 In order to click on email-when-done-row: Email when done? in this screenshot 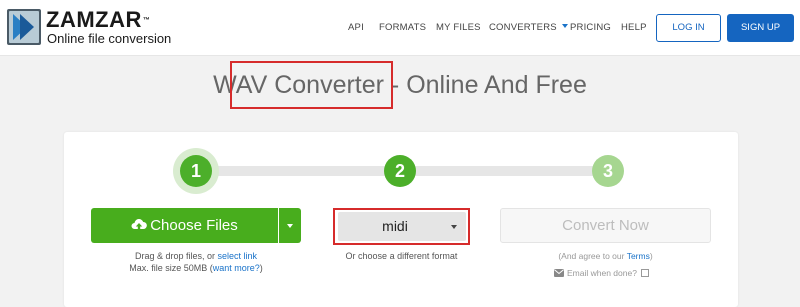, I will do `click(601, 273)`.